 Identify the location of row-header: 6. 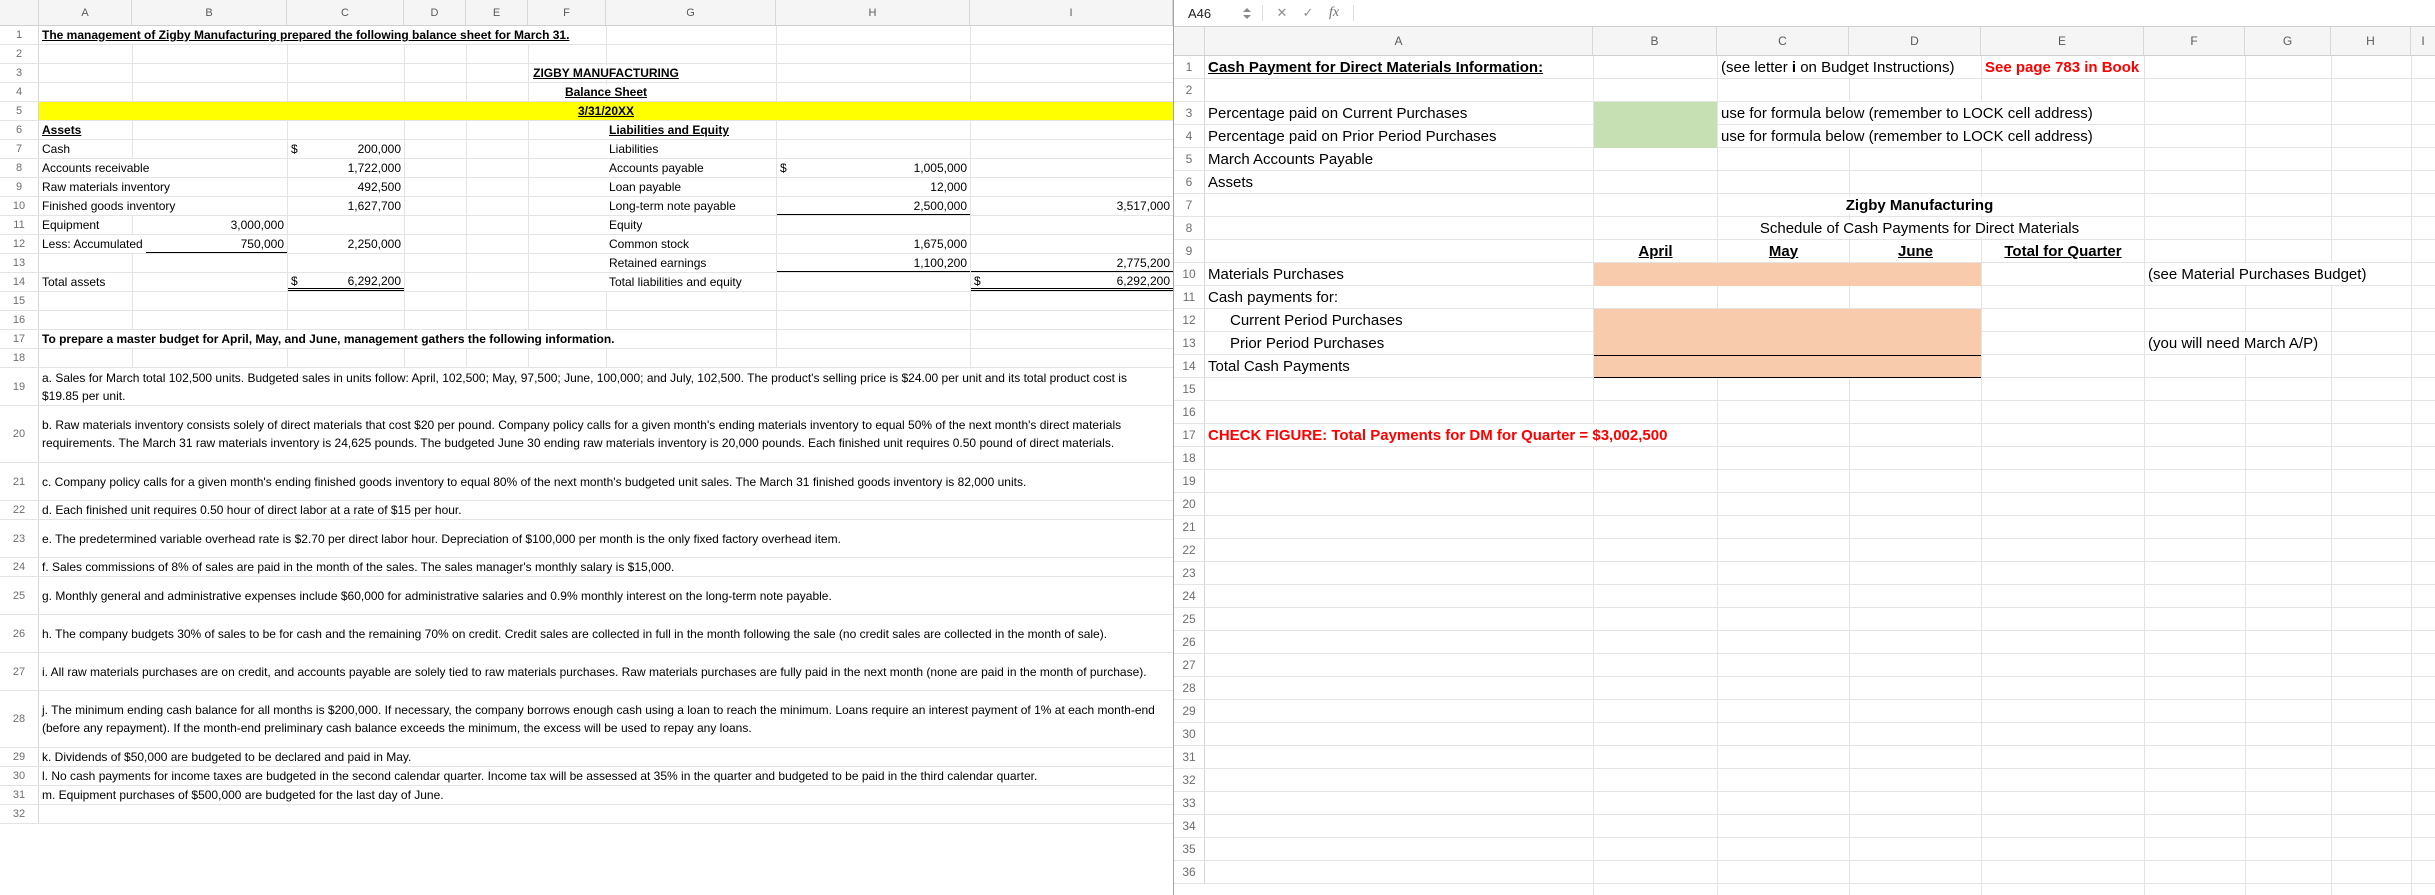
(19, 130).